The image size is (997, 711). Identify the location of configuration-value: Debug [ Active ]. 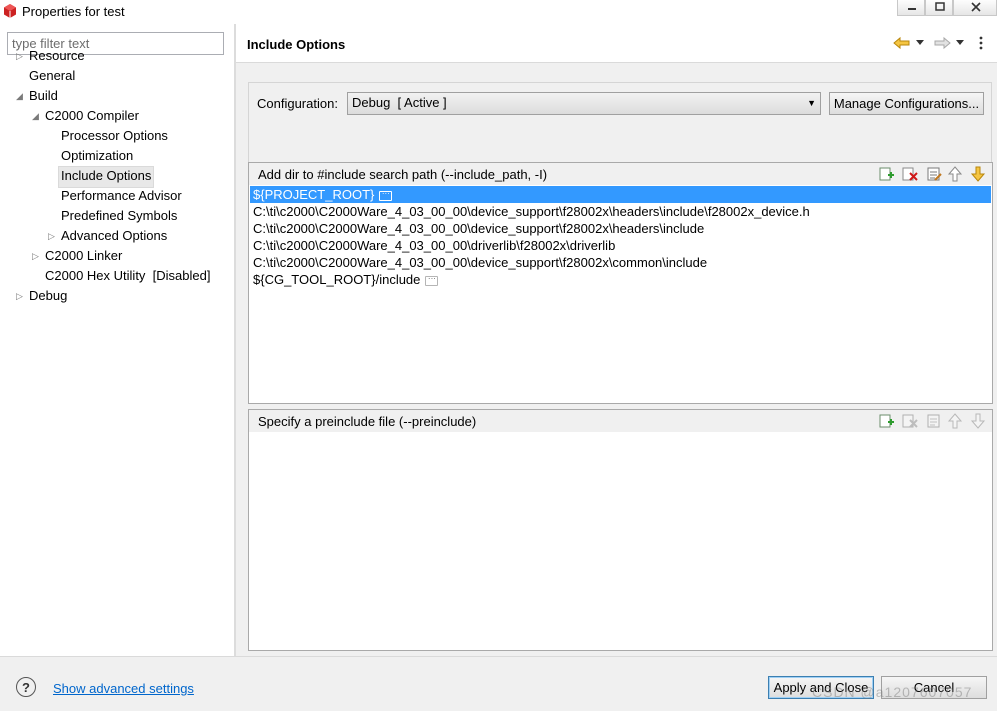
(399, 102).